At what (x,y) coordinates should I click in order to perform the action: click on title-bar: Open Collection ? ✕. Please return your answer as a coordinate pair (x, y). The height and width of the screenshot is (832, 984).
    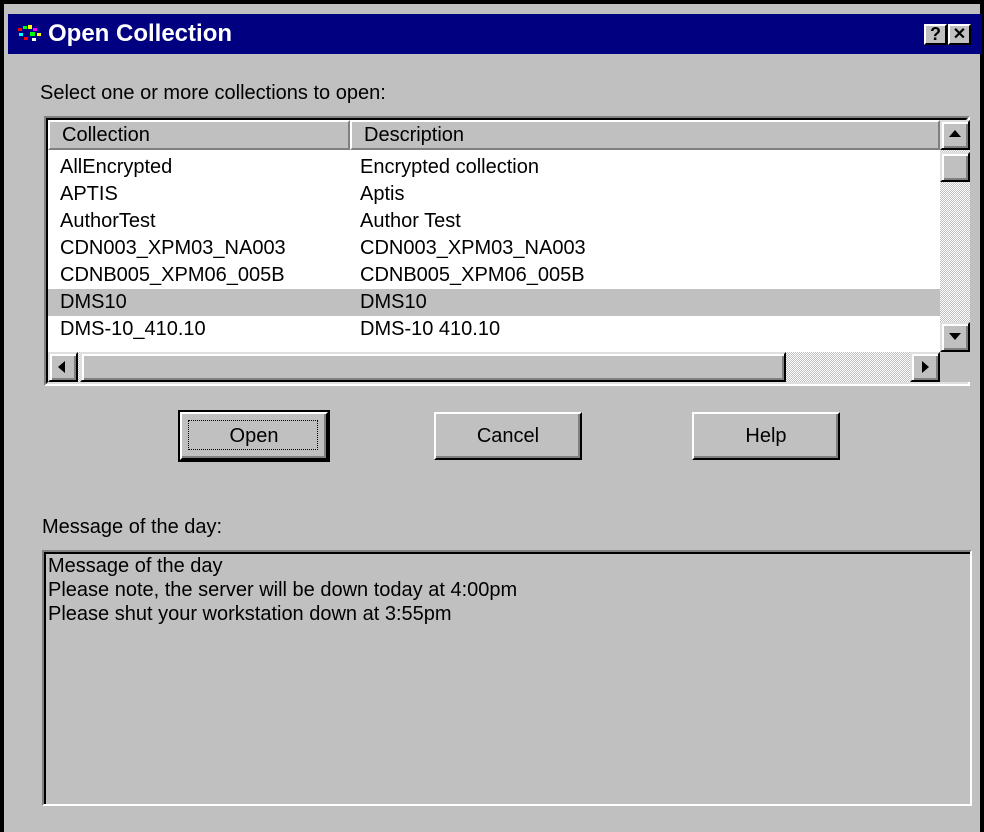
    Looking at the image, I should click on (495, 34).